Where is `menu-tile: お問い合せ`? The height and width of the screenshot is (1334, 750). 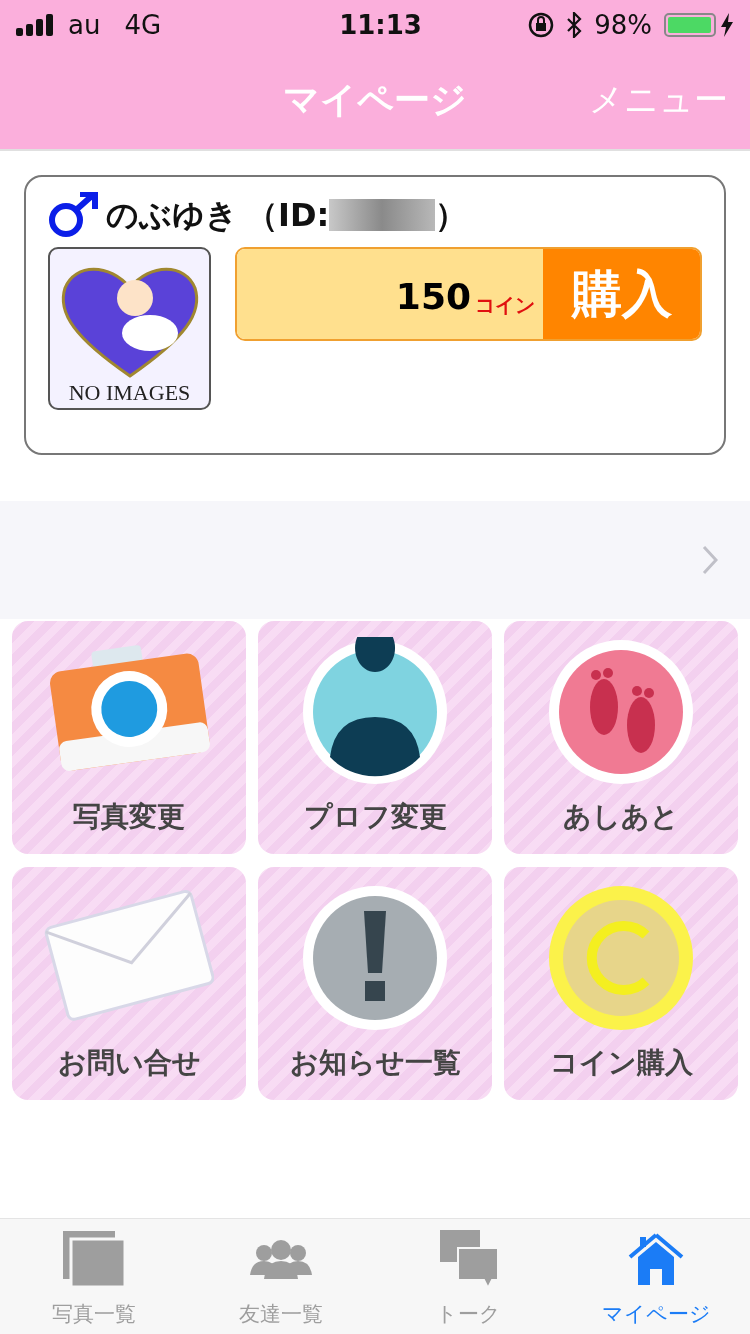
menu-tile: お問い合せ is located at coordinates (129, 983).